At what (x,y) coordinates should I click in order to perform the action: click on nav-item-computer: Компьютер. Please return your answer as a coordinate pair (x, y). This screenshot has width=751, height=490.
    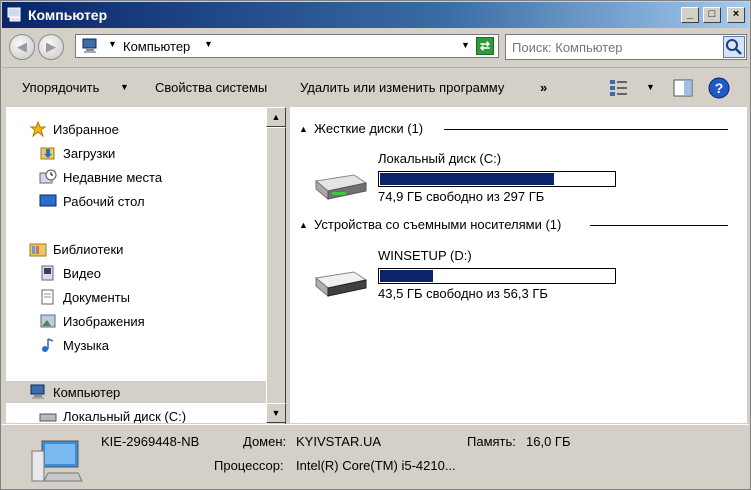
    Looking at the image, I should click on (136, 392).